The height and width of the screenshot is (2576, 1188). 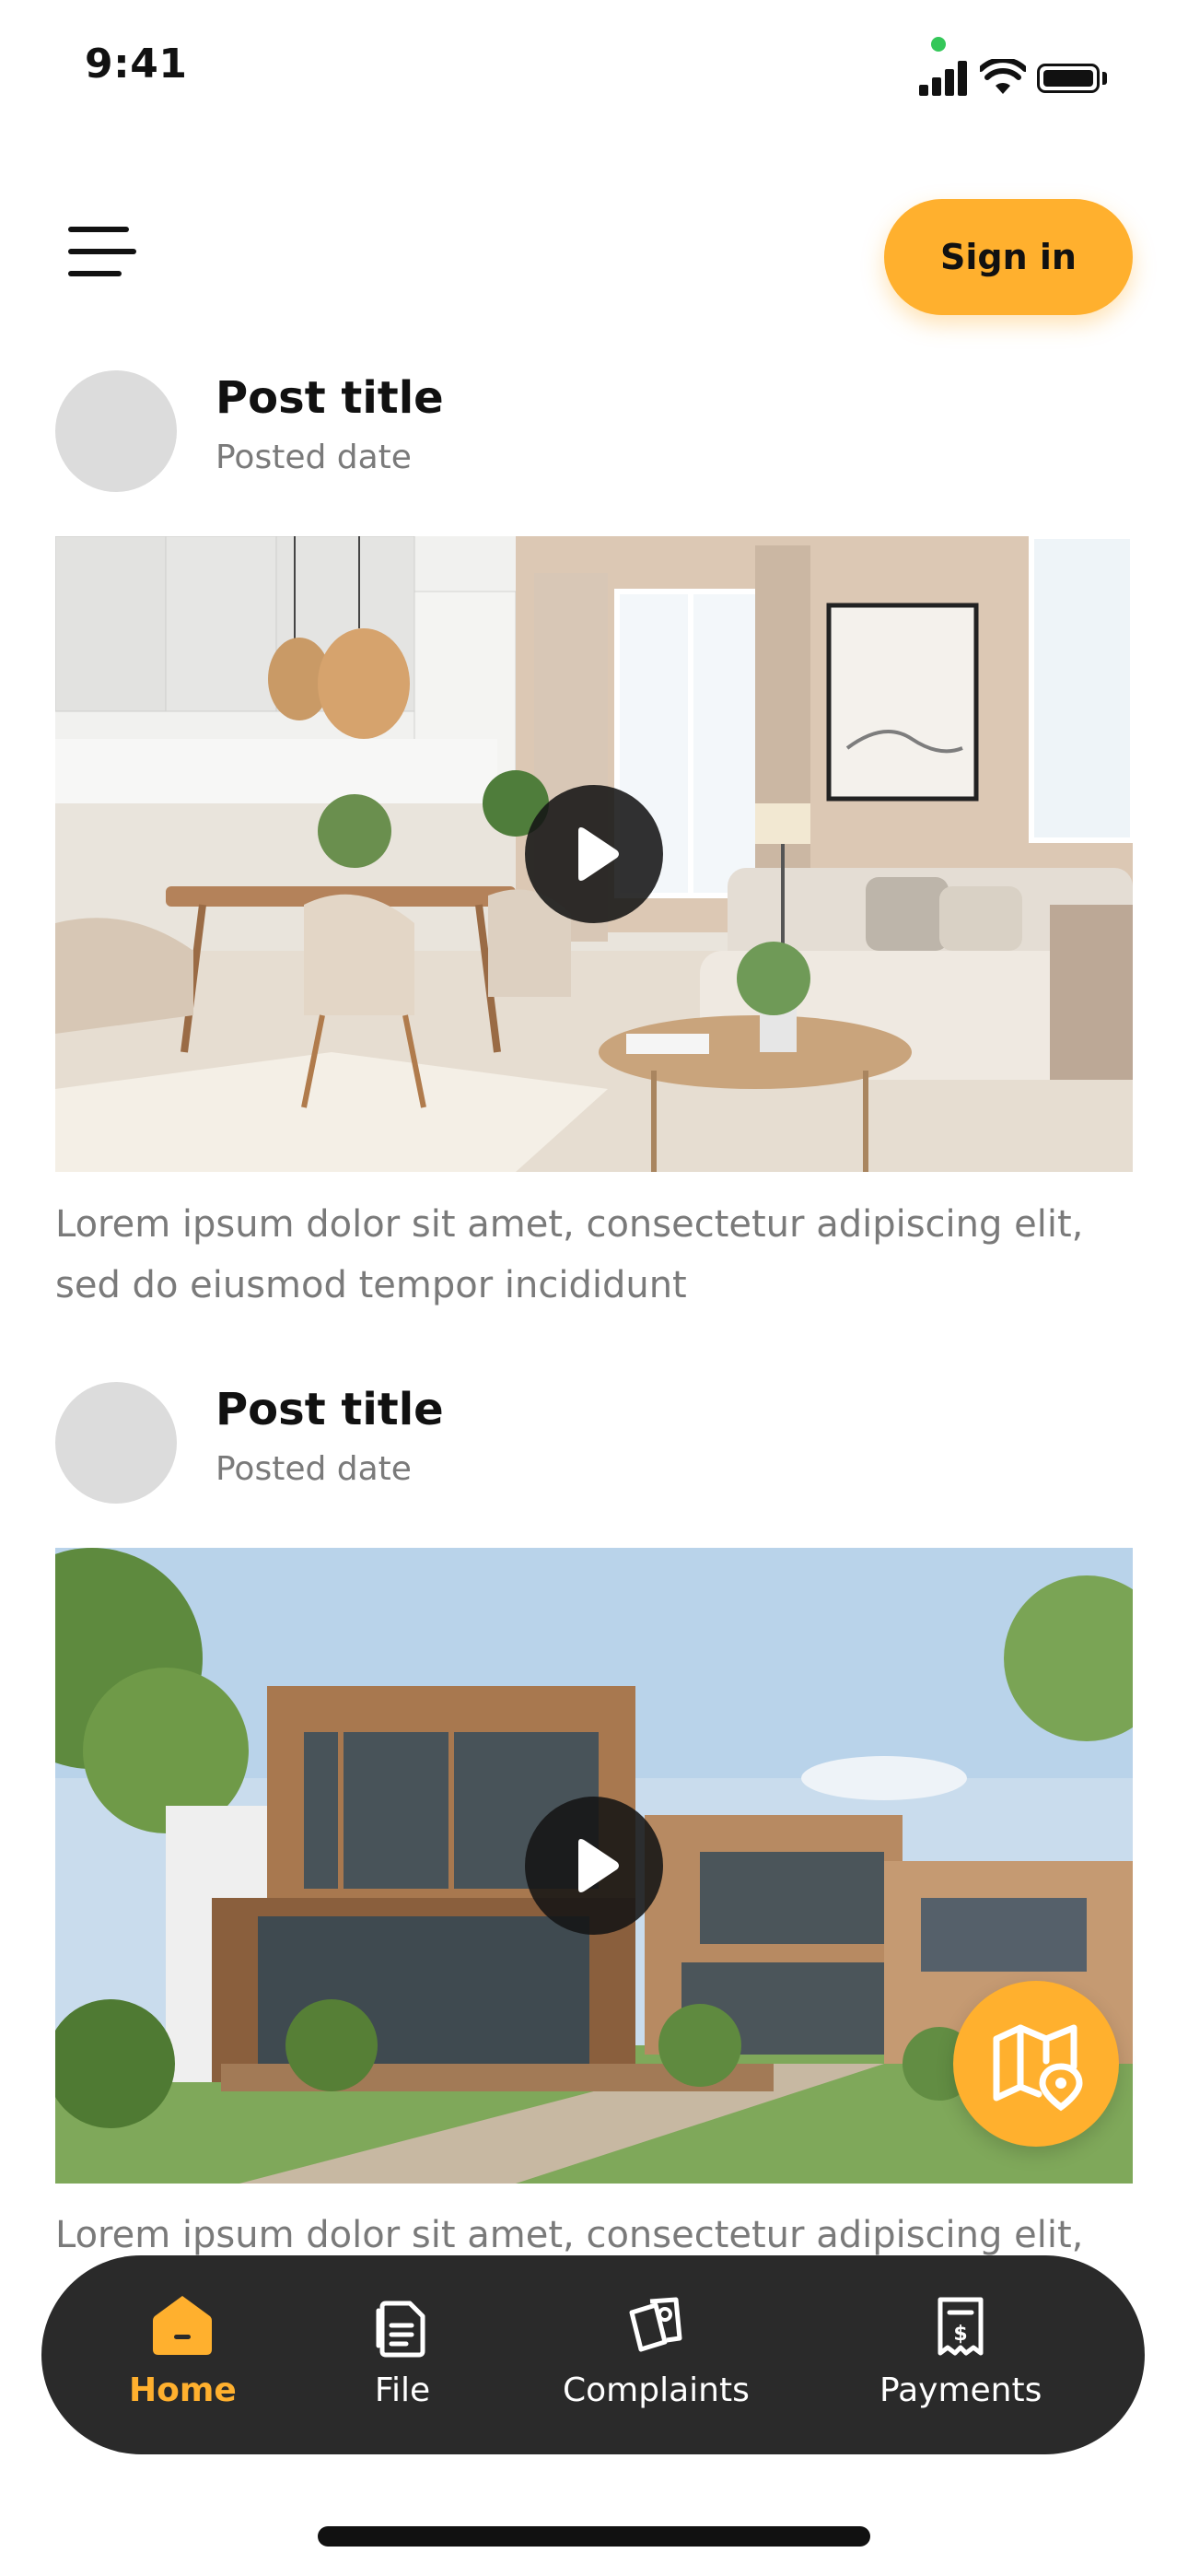 What do you see at coordinates (1008, 257) in the screenshot?
I see `sign-in-button: Sign in` at bounding box center [1008, 257].